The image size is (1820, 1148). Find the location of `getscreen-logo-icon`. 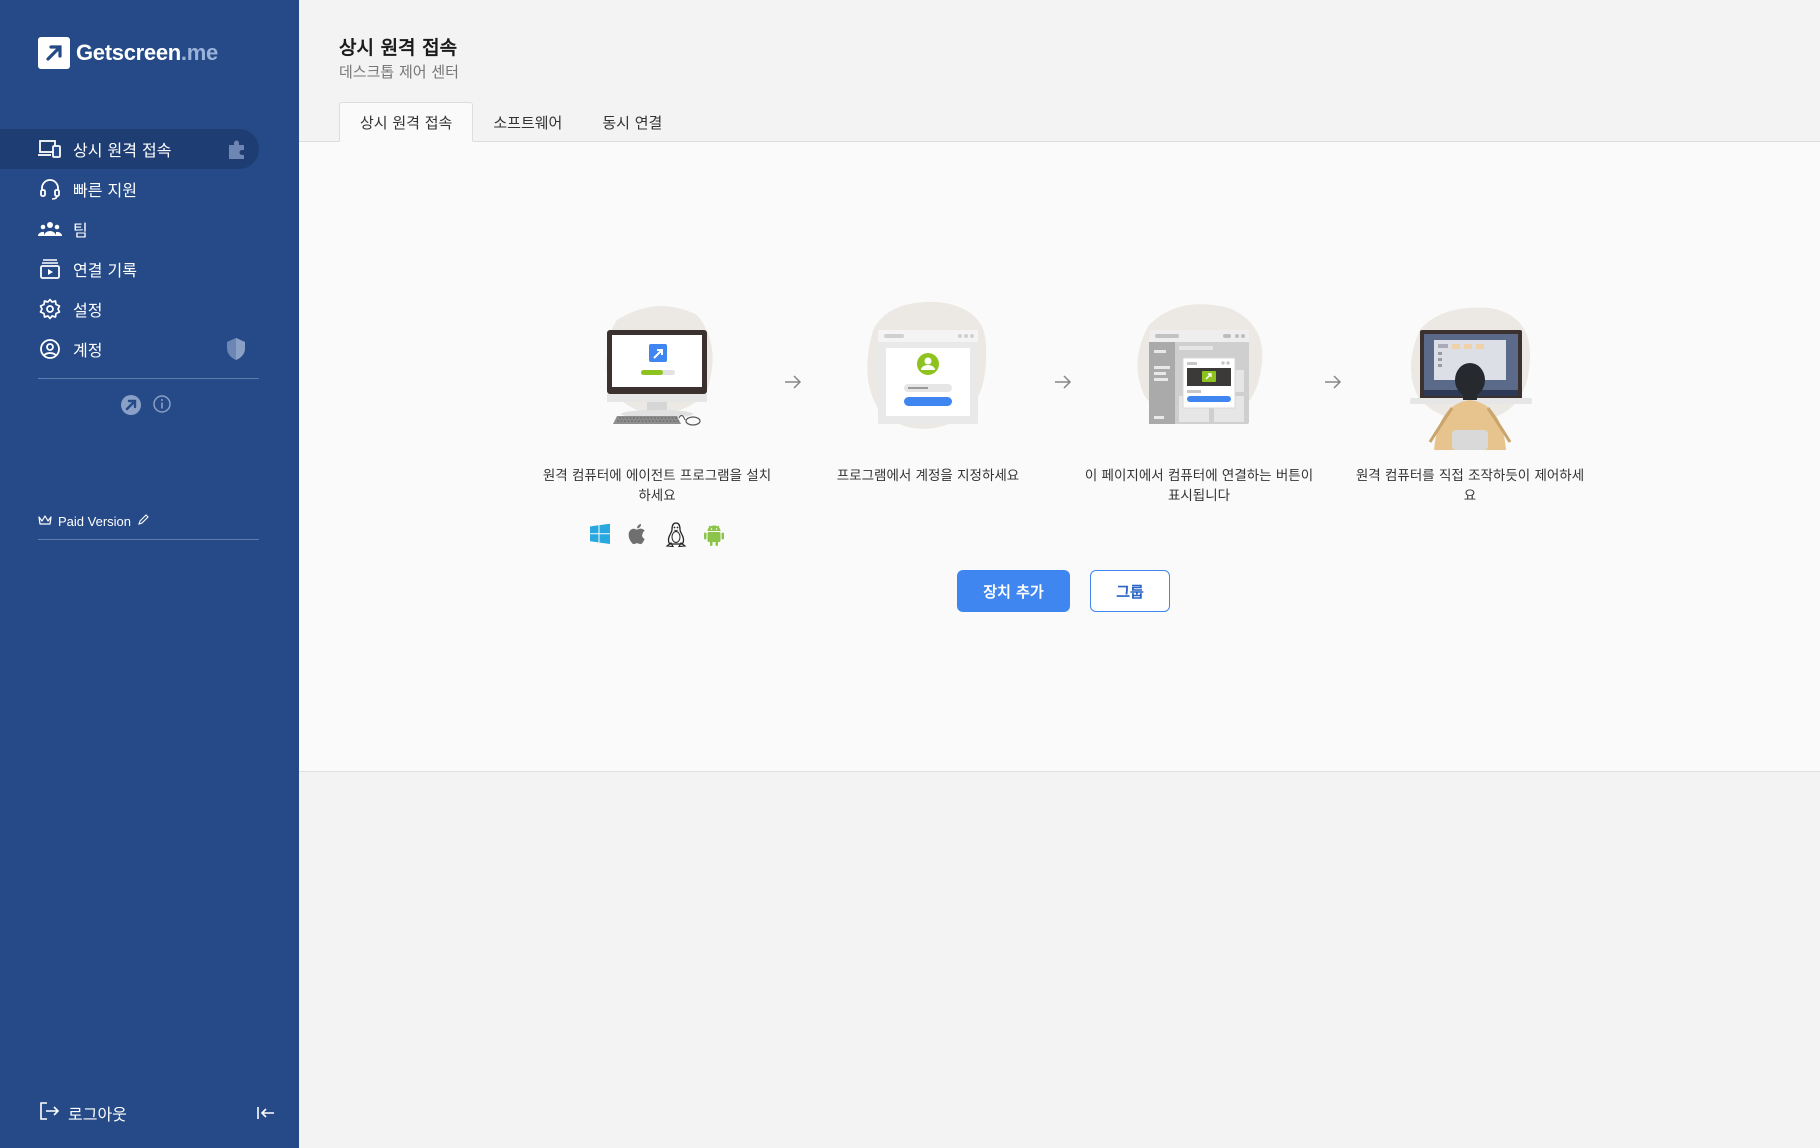

getscreen-logo-icon is located at coordinates (131, 407).